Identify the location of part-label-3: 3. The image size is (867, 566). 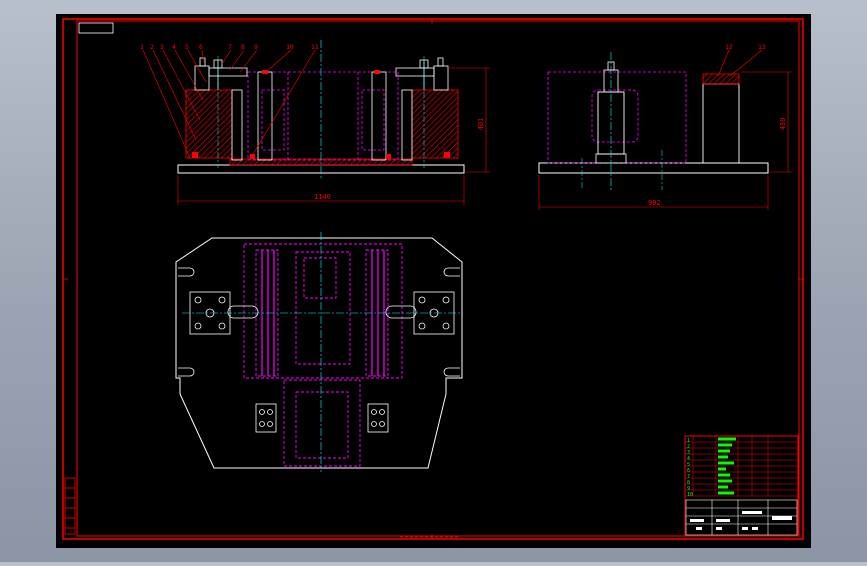
(162, 47).